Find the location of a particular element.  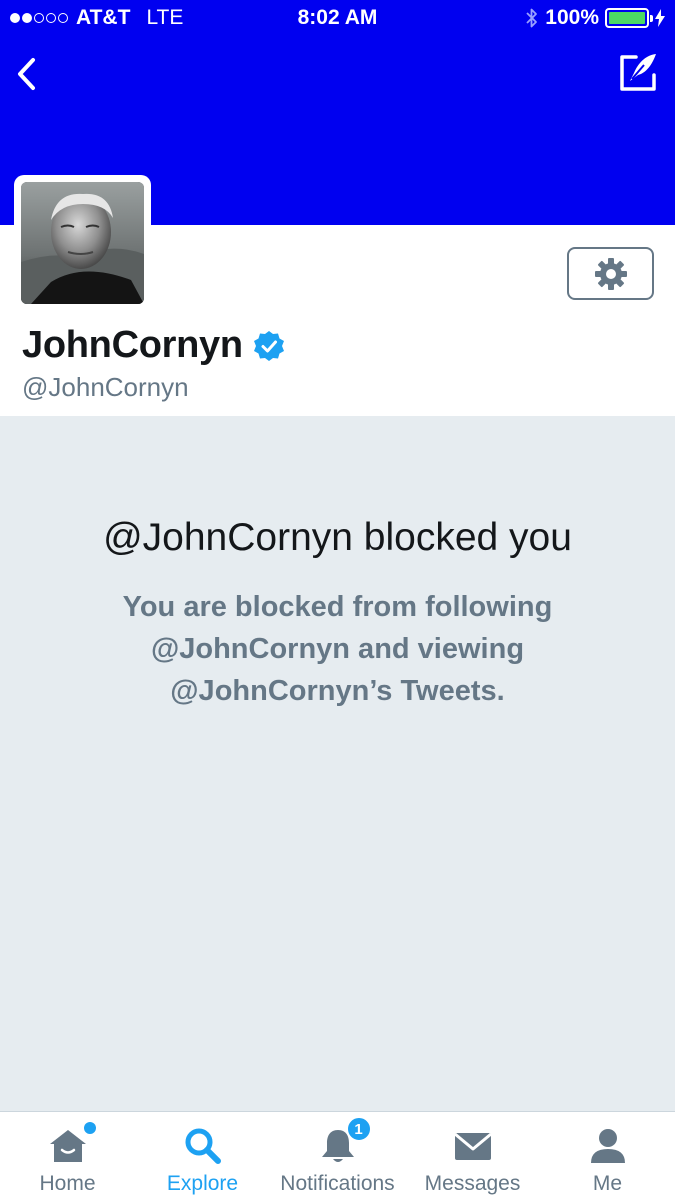

tab-home: Home is located at coordinates (67, 1156).